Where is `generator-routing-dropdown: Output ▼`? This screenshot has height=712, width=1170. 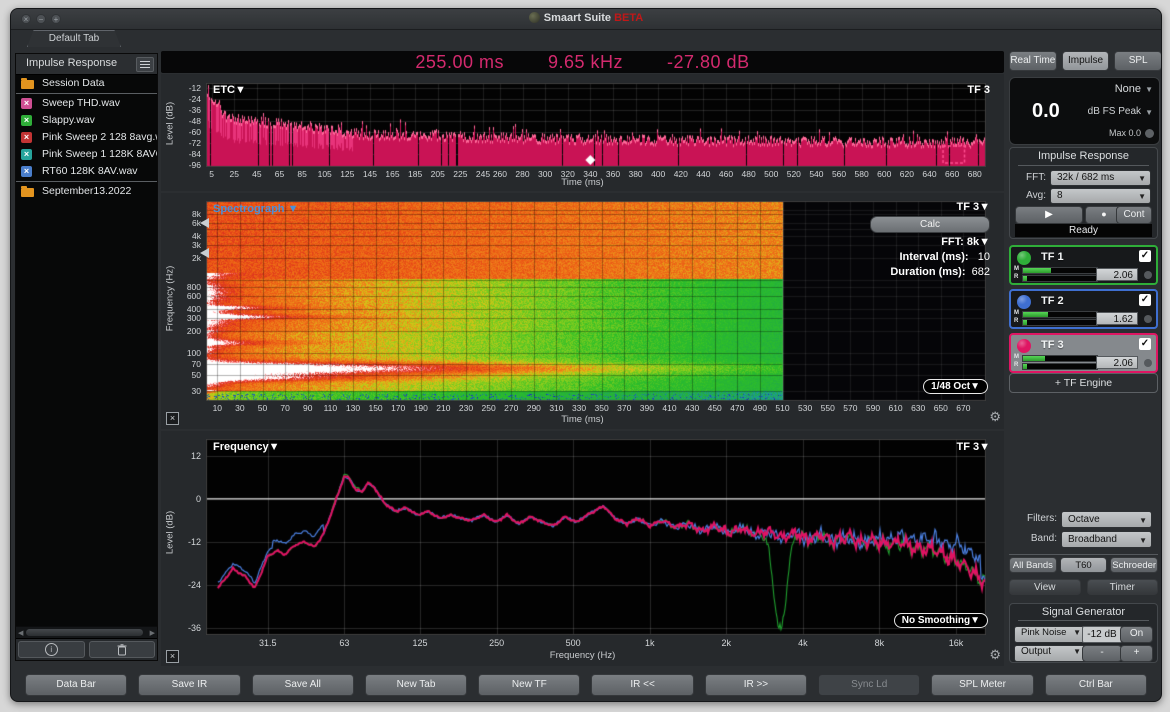 generator-routing-dropdown: Output ▼ is located at coordinates (1050, 653).